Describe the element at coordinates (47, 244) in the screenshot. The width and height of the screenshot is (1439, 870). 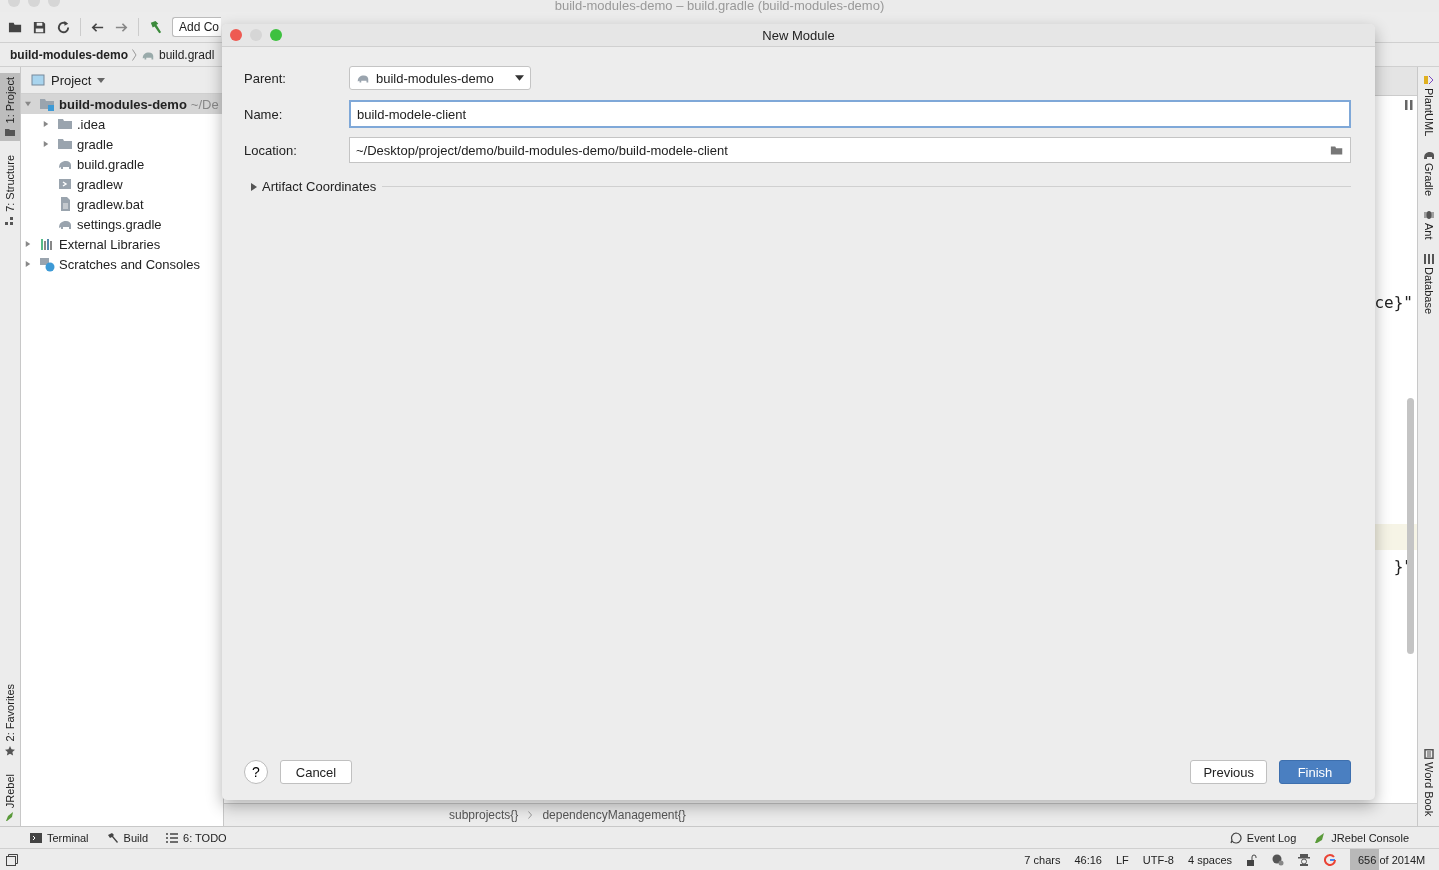
I see `bars-icon` at that location.